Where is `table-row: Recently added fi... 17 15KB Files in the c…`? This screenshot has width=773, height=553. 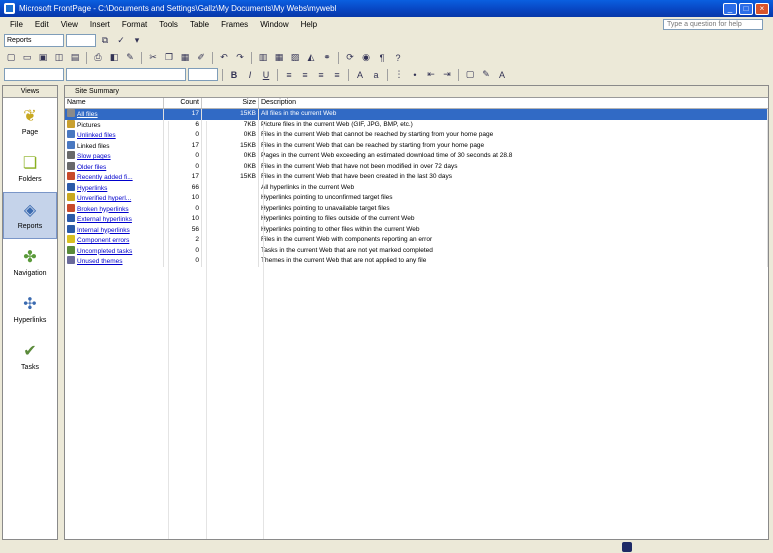
table-row: Recently added fi... 17 15KB Files in the c… is located at coordinates (416, 177).